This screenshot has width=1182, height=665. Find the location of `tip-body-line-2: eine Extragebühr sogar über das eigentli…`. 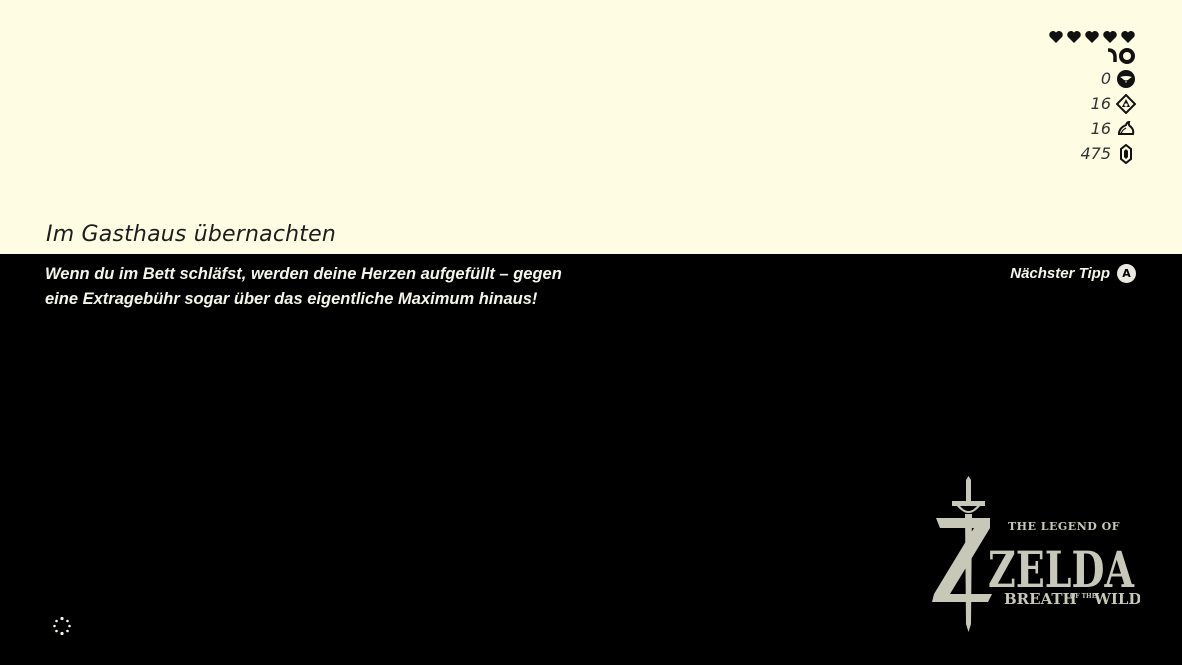

tip-body-line-2: eine Extragebühr sogar über das eigentli… is located at coordinates (291, 299).